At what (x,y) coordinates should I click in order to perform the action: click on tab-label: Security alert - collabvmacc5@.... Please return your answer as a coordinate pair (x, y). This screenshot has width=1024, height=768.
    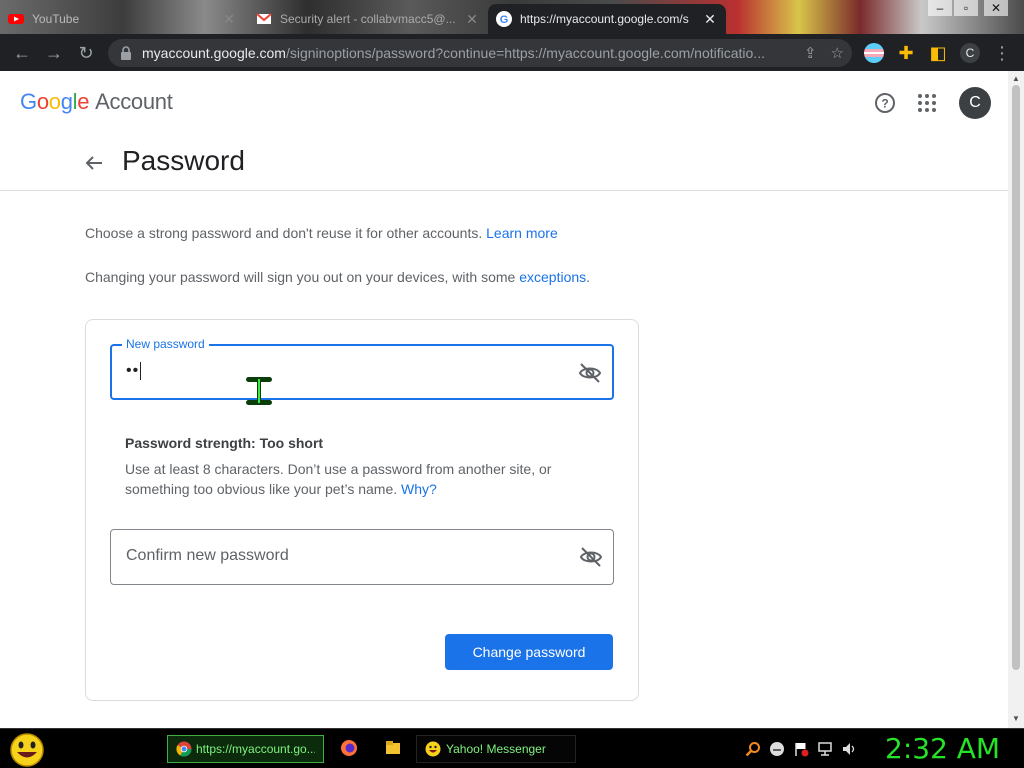
    Looking at the image, I should click on (368, 19).